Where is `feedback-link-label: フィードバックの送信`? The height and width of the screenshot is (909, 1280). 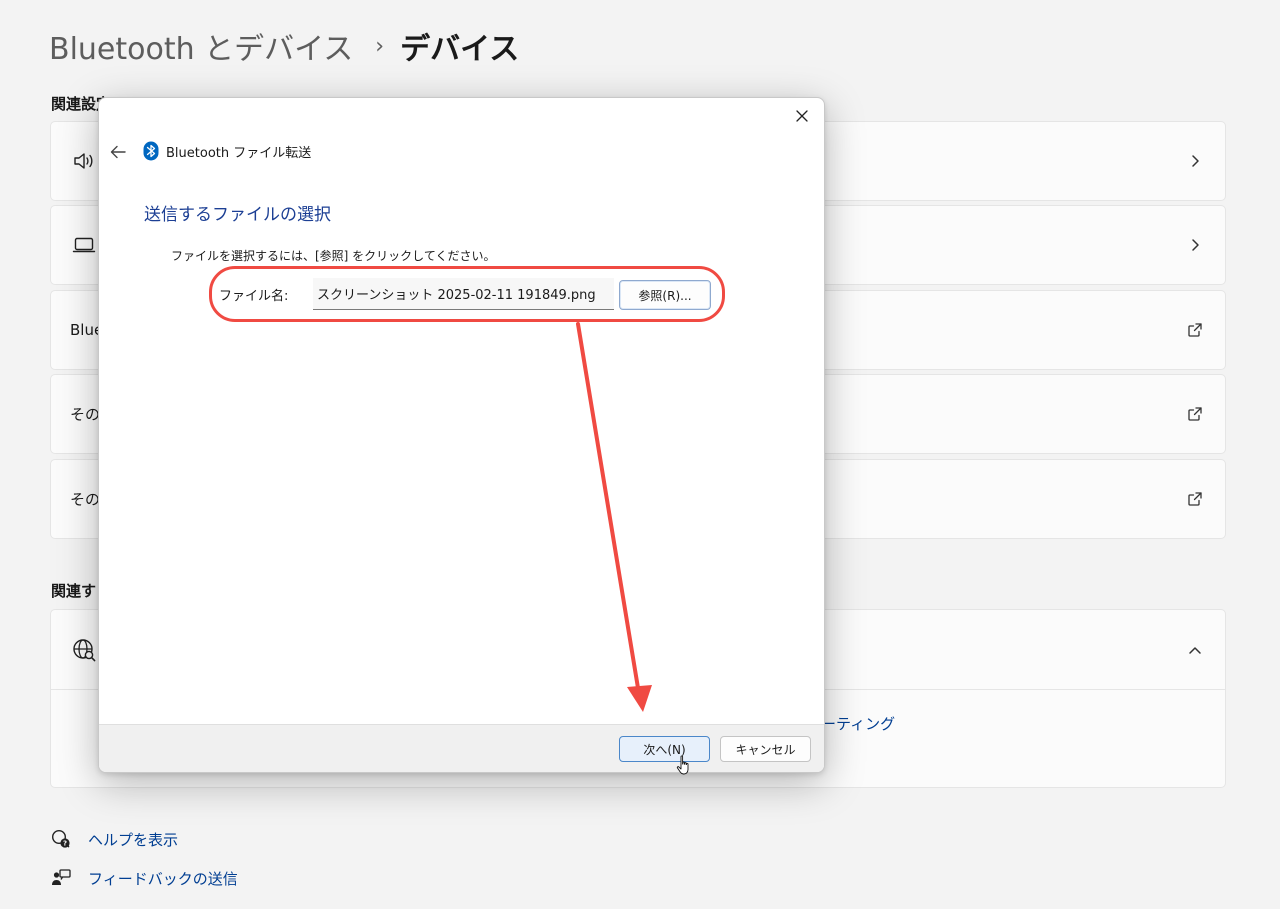
feedback-link-label: フィードバックの送信 is located at coordinates (163, 878).